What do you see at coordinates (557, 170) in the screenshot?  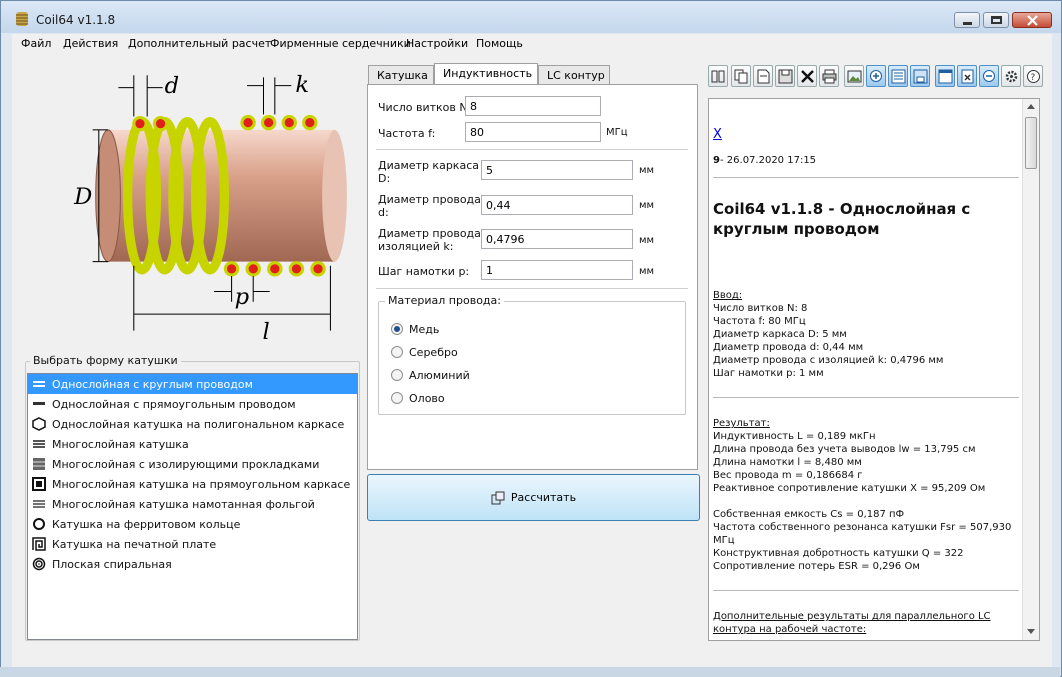 I see `former-diameter-input: 5` at bounding box center [557, 170].